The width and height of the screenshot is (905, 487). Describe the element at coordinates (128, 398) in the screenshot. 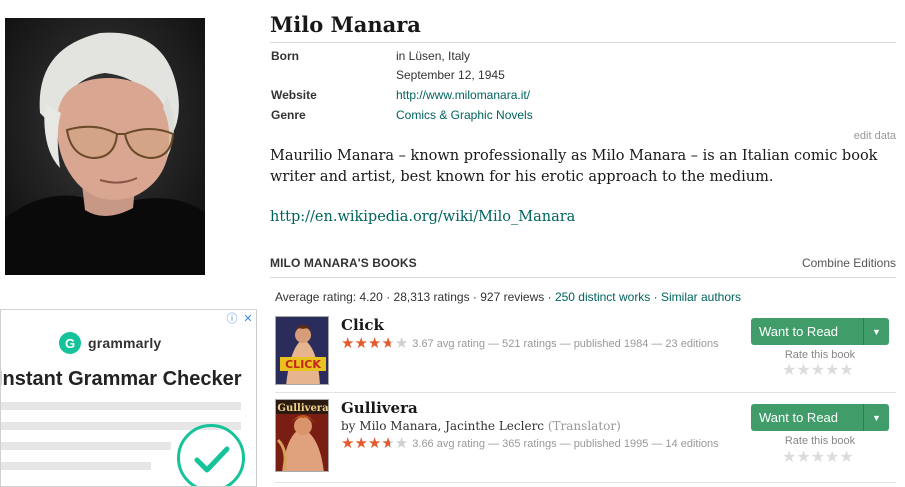

I see `grammarly-ad: ⓘ ✕ G grammarly Instant Grammar Checker` at that location.